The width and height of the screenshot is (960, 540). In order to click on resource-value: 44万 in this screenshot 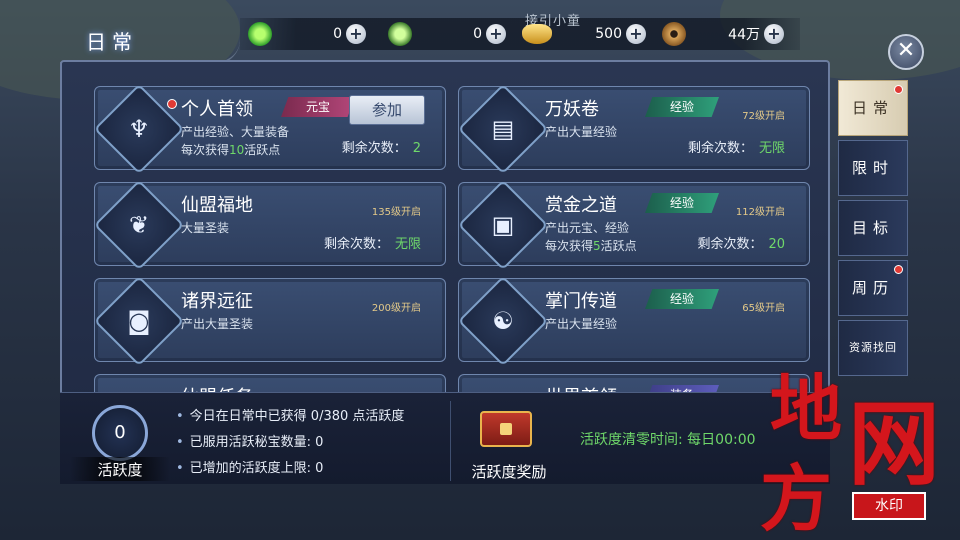, I will do `click(744, 35)`.